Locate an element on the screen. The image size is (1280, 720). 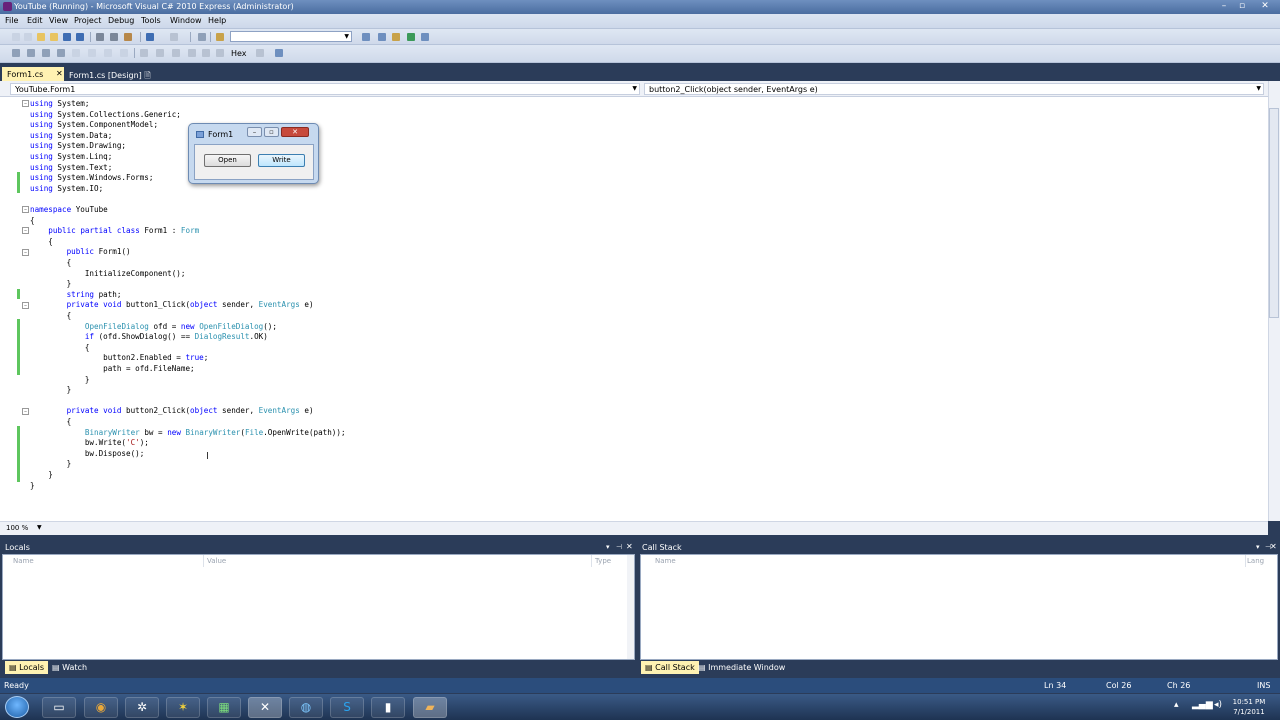
app-icon: ▮ is located at coordinates (388, 707).